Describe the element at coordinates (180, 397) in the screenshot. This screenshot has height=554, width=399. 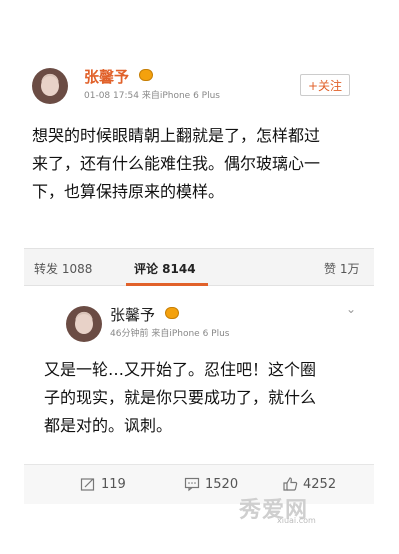
I see `post-text-line: 子的现实，就是你只要成功了，就什么` at that location.